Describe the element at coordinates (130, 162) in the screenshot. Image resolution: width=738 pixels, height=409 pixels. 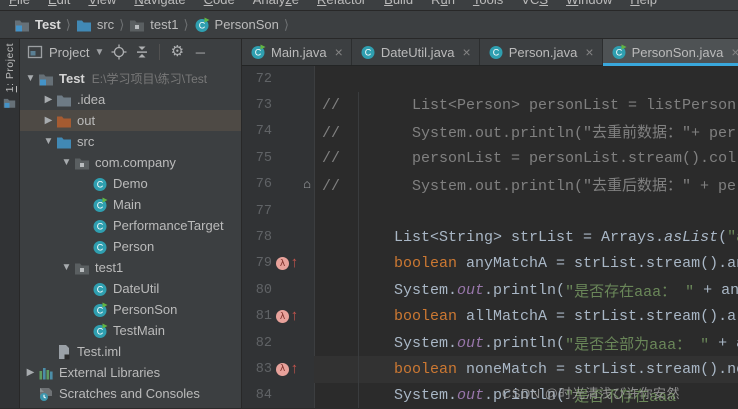
I see `tree-item-com-company: ▼ com.company` at that location.